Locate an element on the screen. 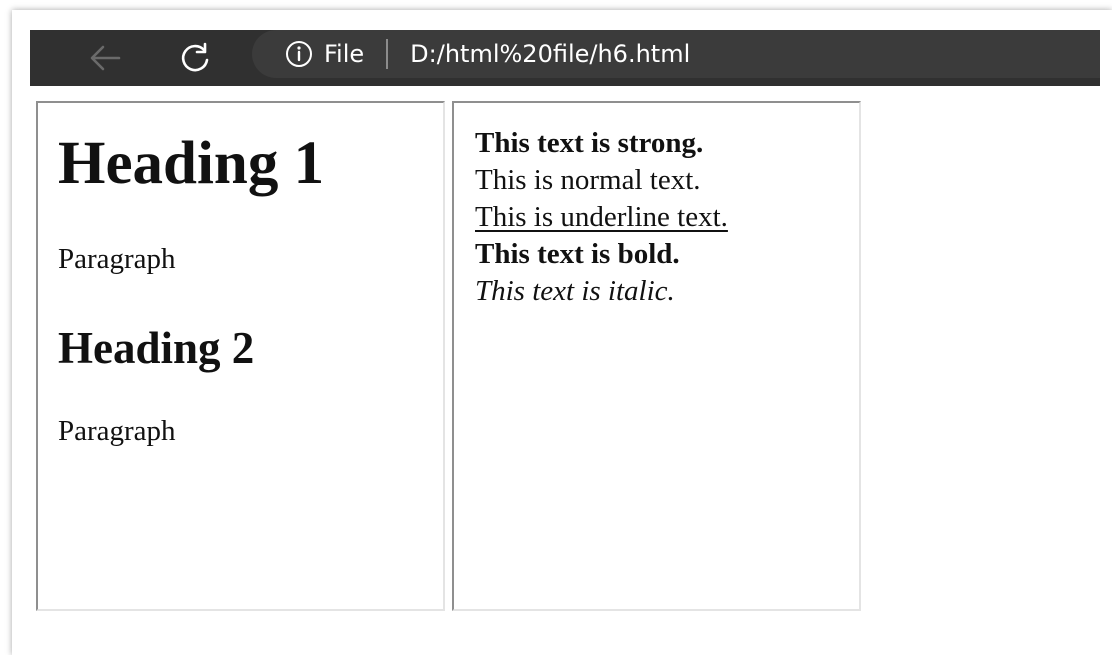  arrow-left-icon is located at coordinates (105, 58).